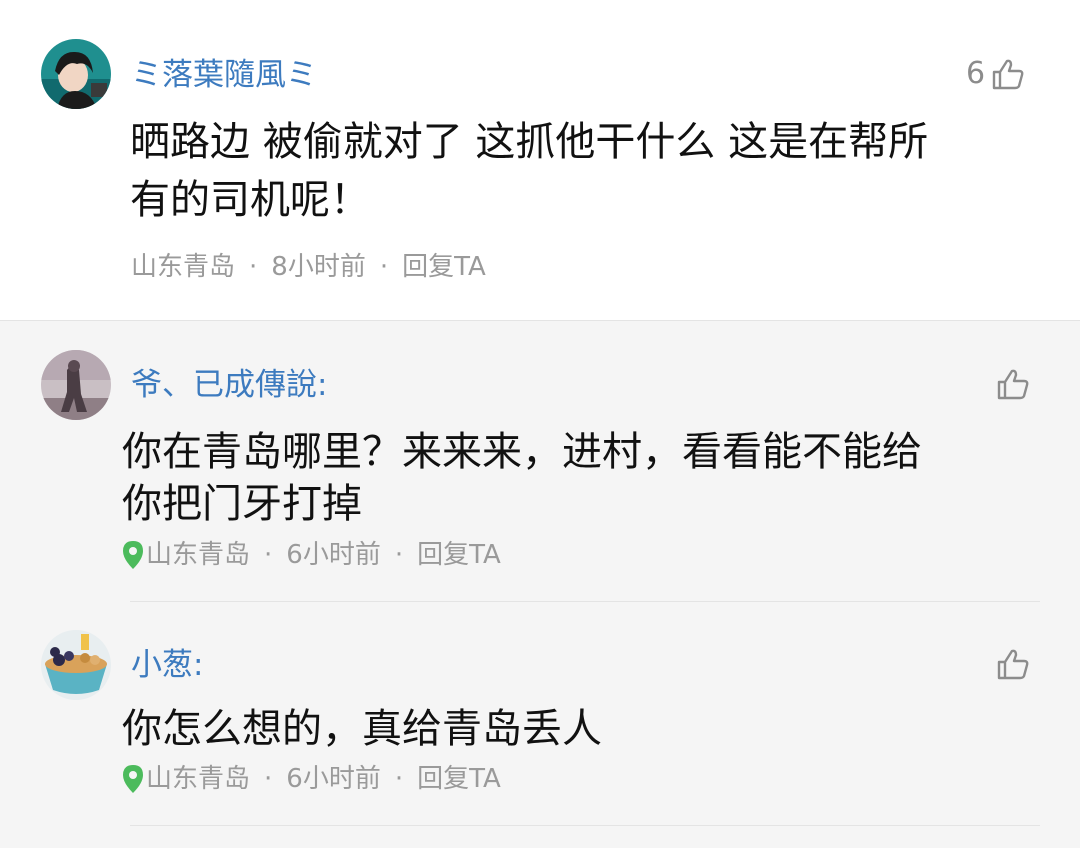 This screenshot has width=1080, height=848. What do you see at coordinates (522, 478) in the screenshot?
I see `comment-text: 你在青岛哪里？来来来，进村，看看能不能给 你把门牙打掉` at bounding box center [522, 478].